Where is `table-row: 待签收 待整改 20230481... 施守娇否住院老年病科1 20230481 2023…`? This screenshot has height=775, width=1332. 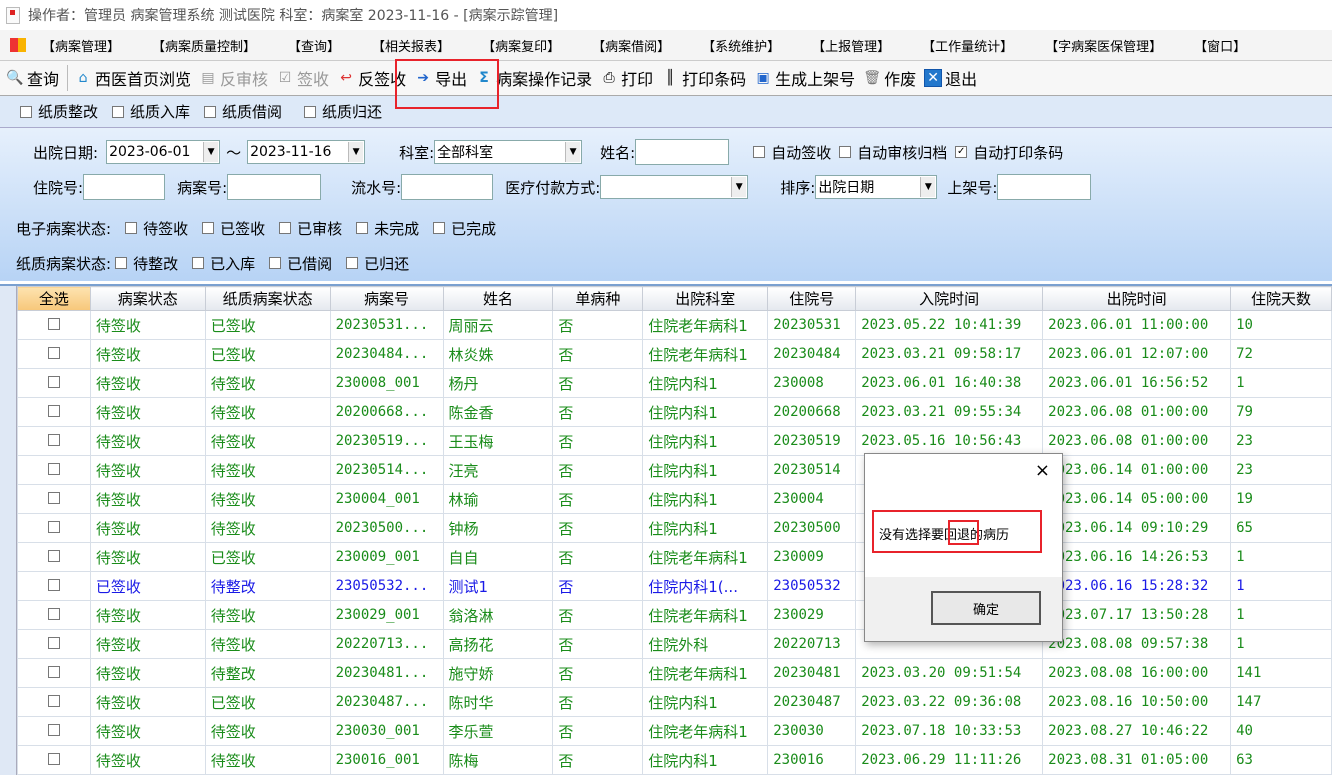 table-row: 待签收 待整改 20230481... 施守娇否住院老年病科1 20230481 2023… is located at coordinates (674, 673).